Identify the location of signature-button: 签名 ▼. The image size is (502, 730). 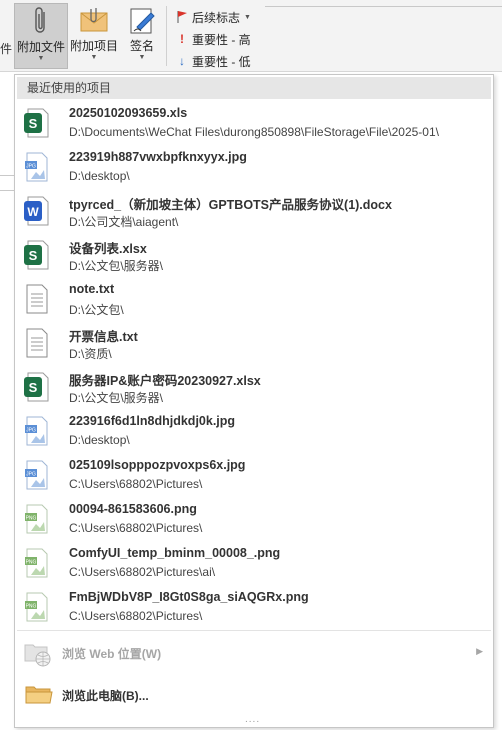
(142, 36).